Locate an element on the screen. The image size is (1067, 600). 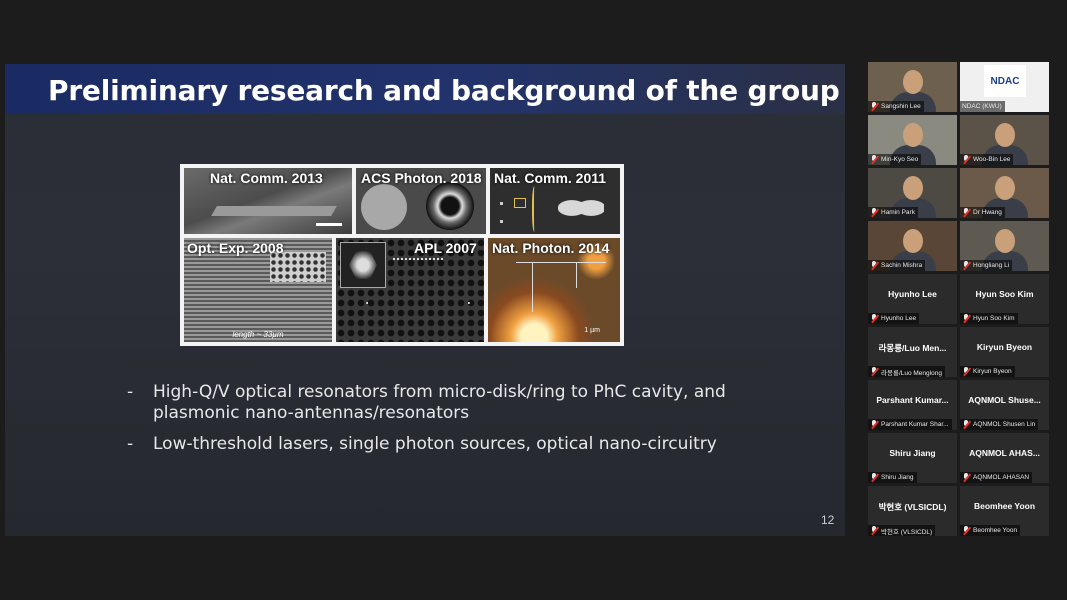
participant-name-bar: Min-Kyo Seo is located at coordinates (895, 159).